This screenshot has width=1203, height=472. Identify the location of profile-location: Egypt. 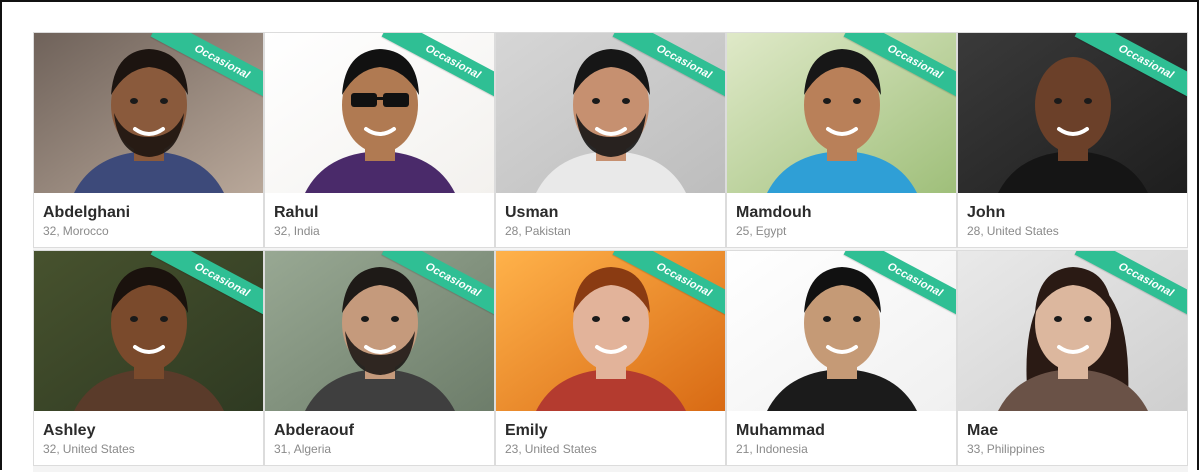
(771, 231).